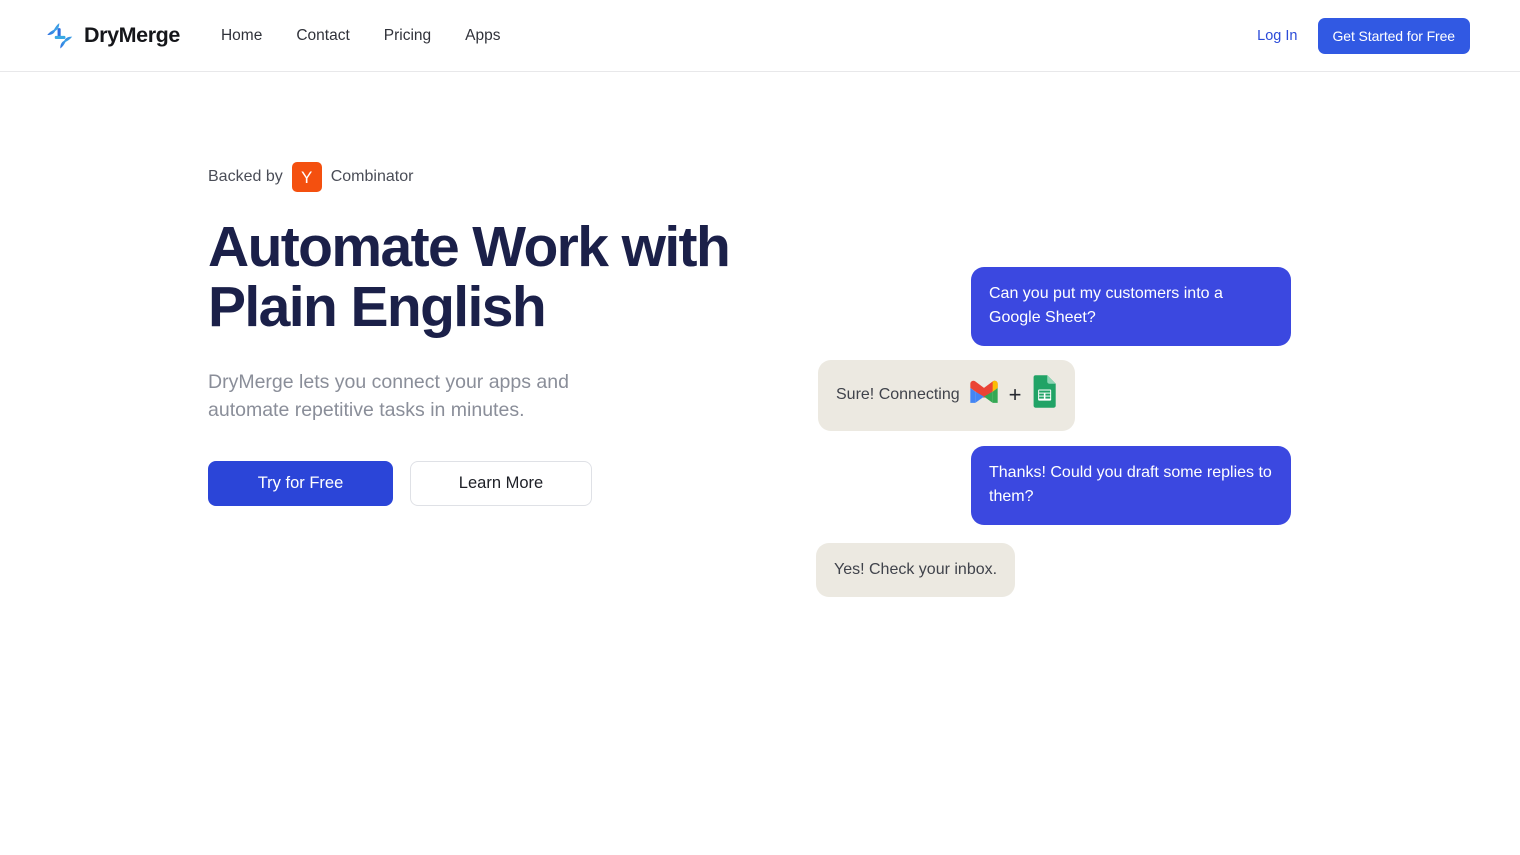 Image resolution: width=1520 pixels, height=855 pixels. I want to click on plus-sign-icon: +, so click(1015, 395).